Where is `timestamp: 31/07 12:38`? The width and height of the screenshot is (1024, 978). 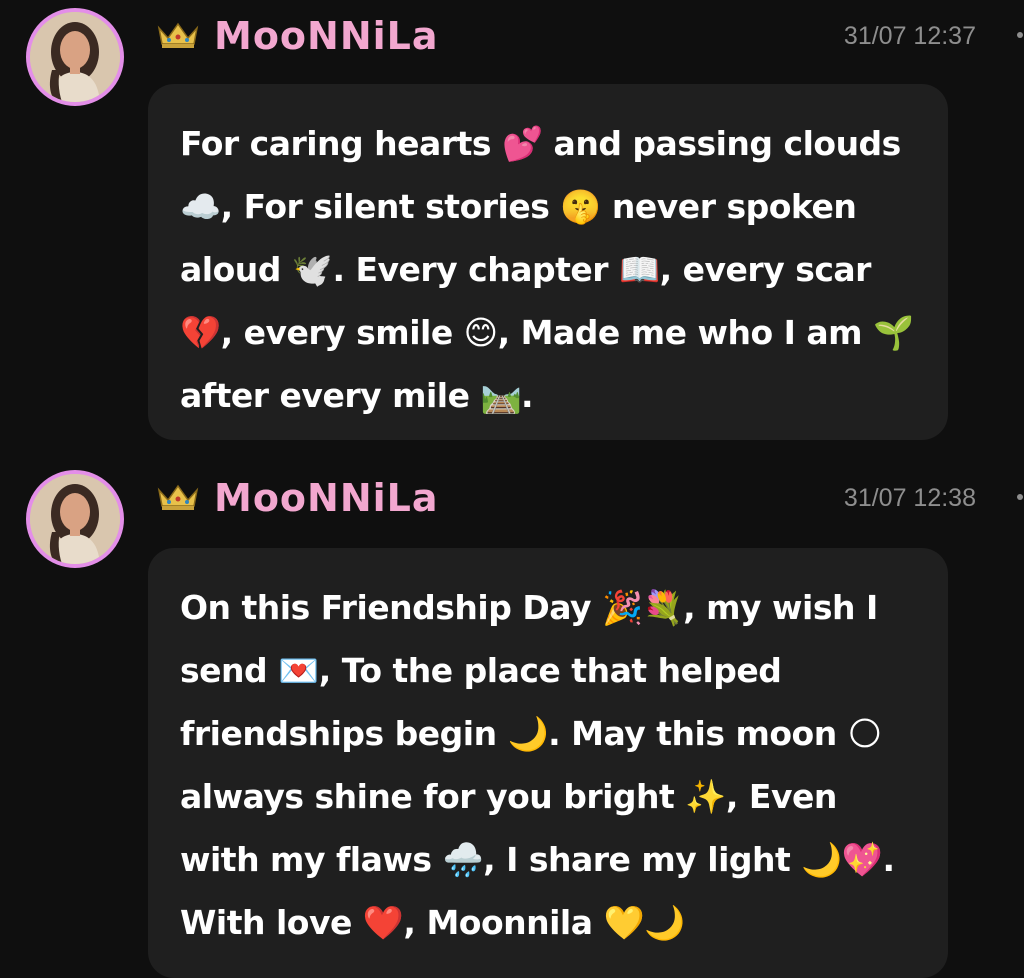 timestamp: 31/07 12:38 is located at coordinates (909, 498).